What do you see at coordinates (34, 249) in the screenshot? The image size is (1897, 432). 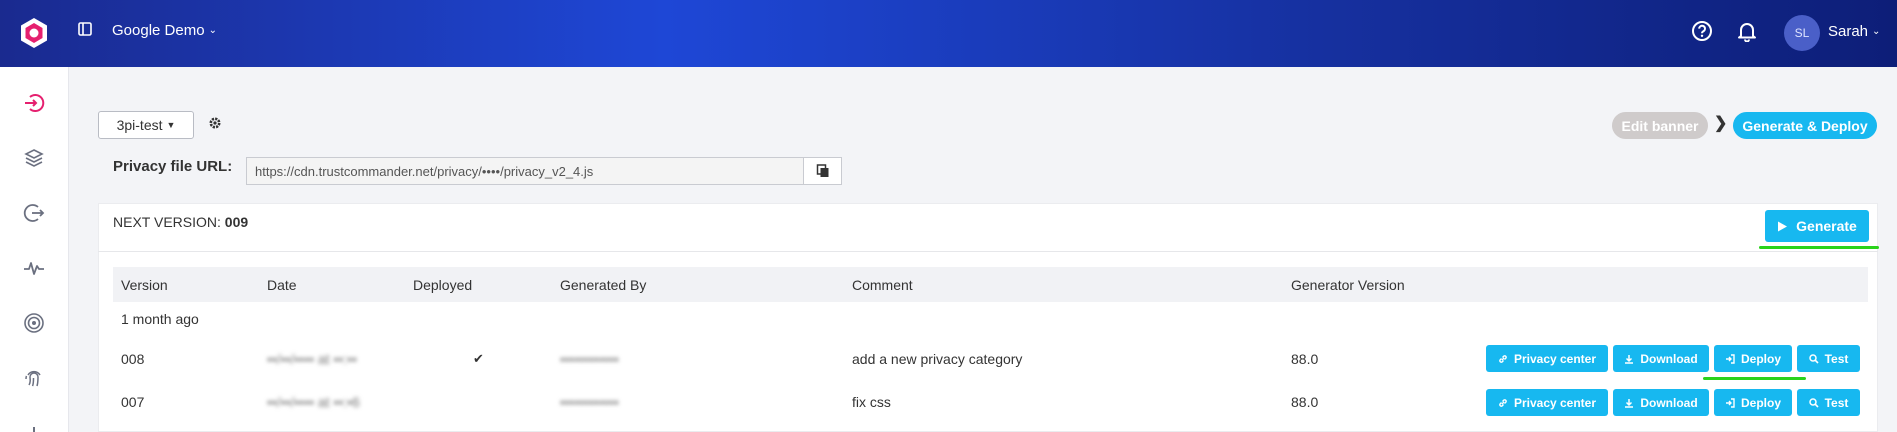 I see `left-nav-rail` at bounding box center [34, 249].